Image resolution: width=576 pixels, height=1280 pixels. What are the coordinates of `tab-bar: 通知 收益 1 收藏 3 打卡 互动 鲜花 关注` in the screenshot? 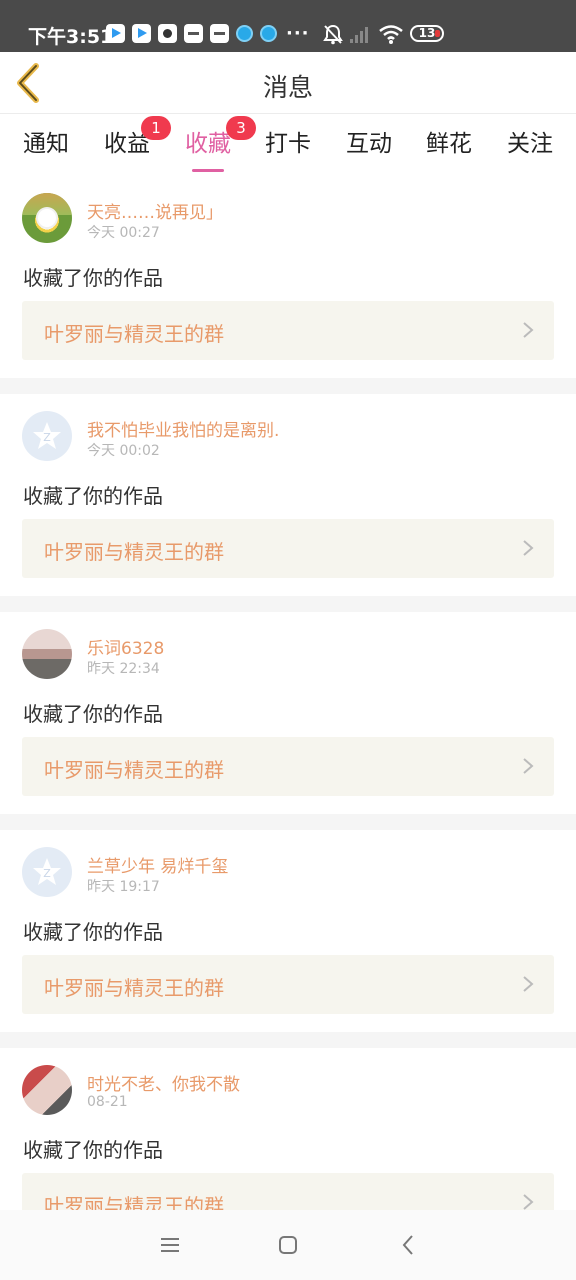 It's located at (288, 145).